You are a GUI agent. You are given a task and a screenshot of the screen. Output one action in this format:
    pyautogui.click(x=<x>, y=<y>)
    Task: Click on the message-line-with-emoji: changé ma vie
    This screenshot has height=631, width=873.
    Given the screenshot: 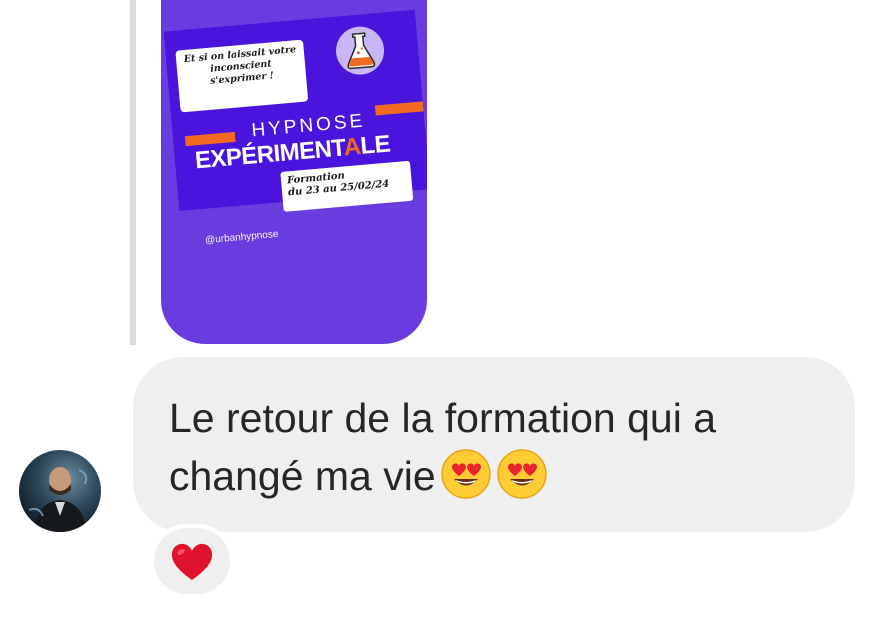 What is the action you would take?
    pyautogui.click(x=499, y=476)
    